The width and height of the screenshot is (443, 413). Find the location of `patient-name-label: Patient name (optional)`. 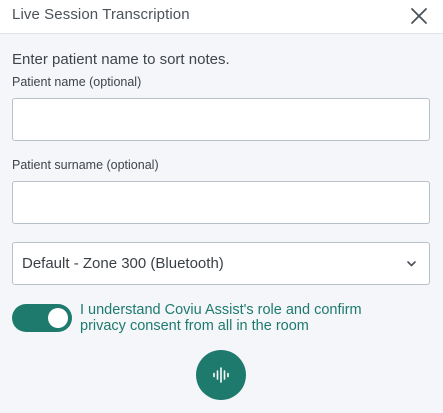

patient-name-label: Patient name (optional) is located at coordinates (77, 82).